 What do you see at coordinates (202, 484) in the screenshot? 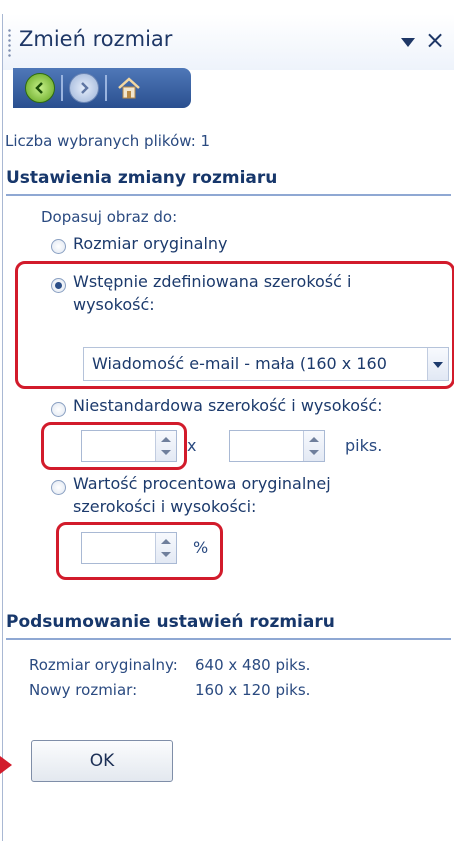
I see `radio-percentage-label-line1: Wartość procentowa oryginalnej` at bounding box center [202, 484].